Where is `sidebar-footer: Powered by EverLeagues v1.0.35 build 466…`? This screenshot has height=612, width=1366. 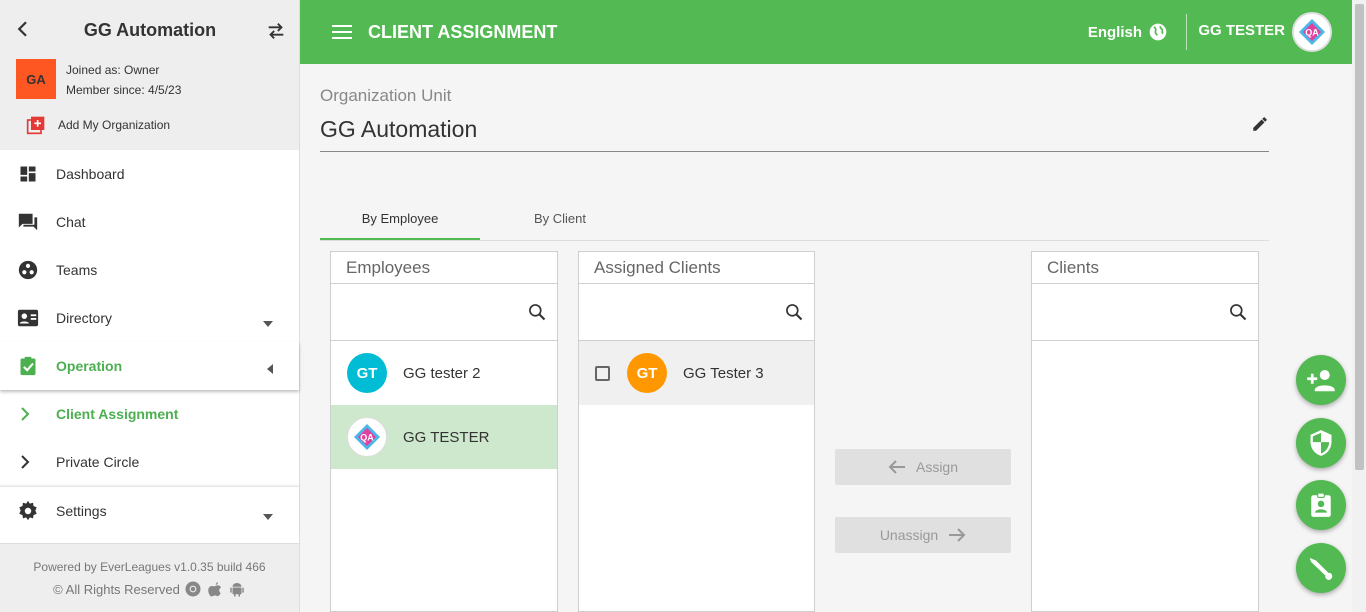
sidebar-footer: Powered by EverLeagues v1.0.35 build 466… is located at coordinates (149, 577).